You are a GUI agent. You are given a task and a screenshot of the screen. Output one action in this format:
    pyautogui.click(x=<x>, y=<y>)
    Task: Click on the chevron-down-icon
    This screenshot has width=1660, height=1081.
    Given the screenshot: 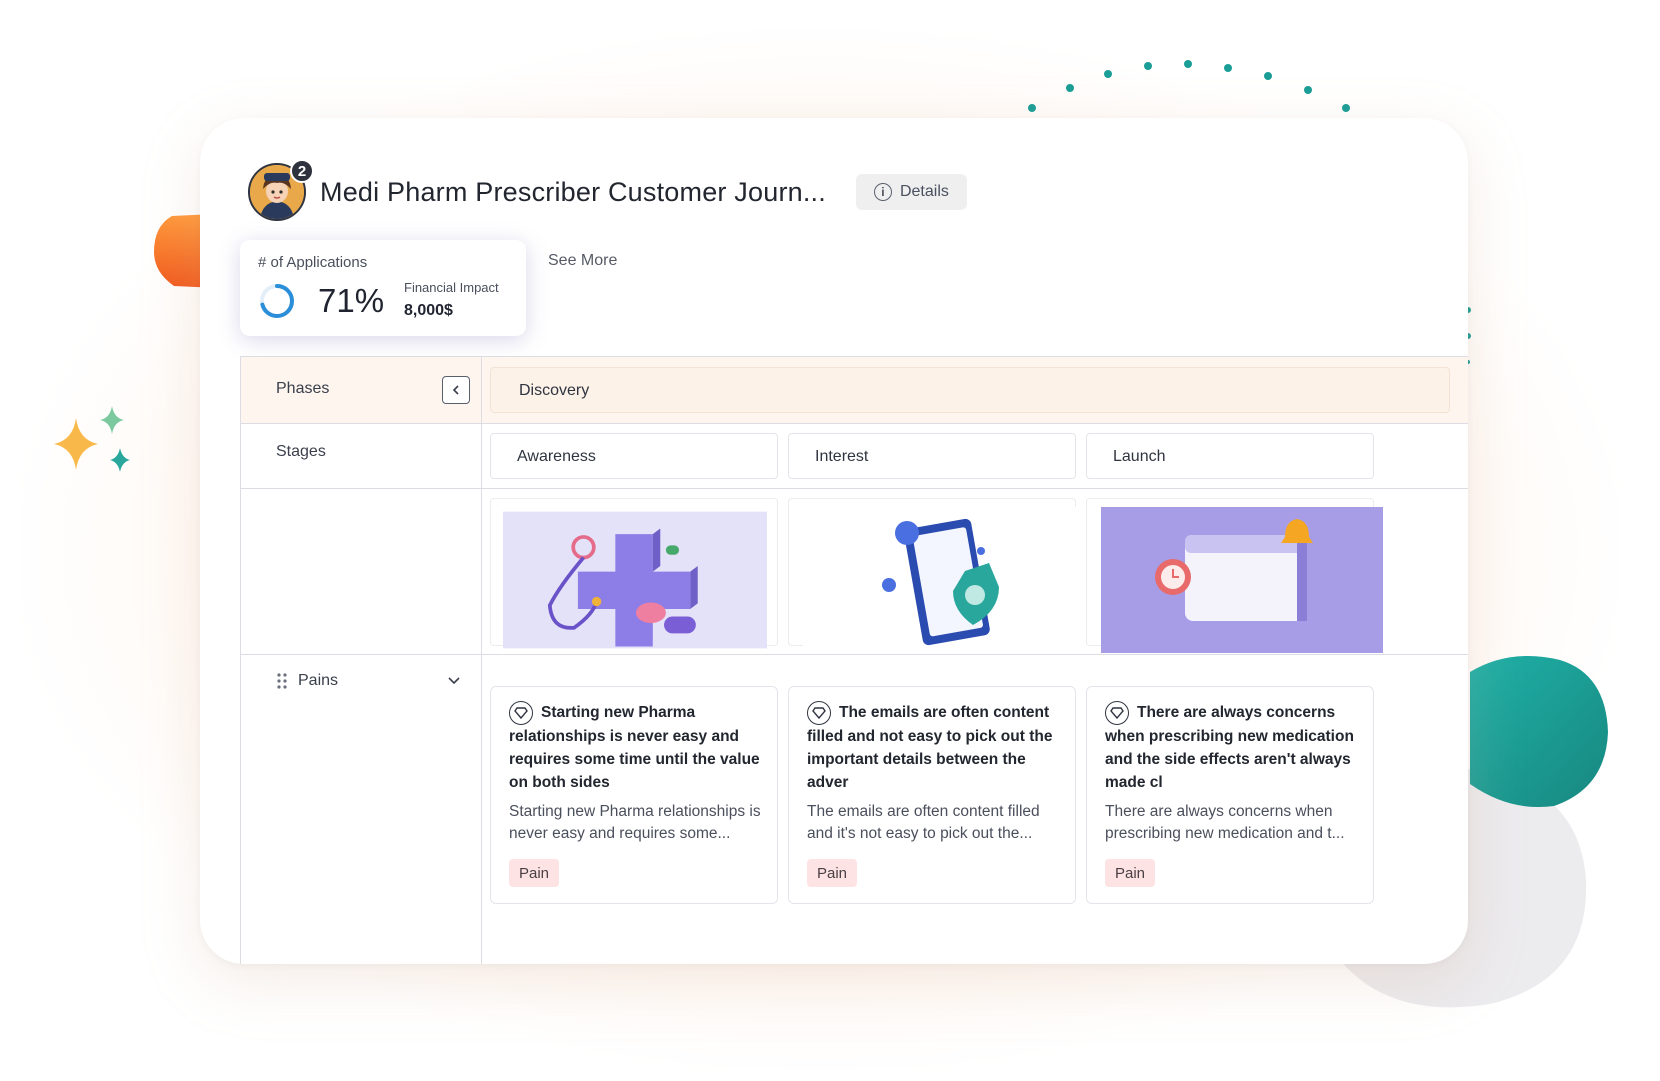 What is the action you would take?
    pyautogui.click(x=454, y=680)
    